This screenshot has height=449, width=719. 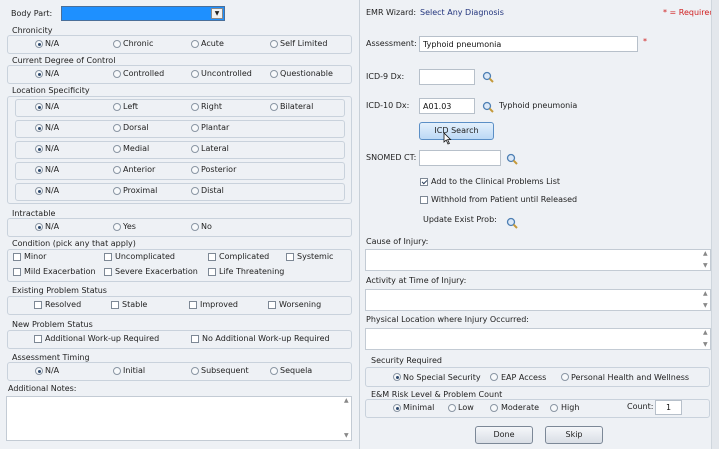 What do you see at coordinates (17, 257) in the screenshot?
I see `condition-minor-checkbox` at bounding box center [17, 257].